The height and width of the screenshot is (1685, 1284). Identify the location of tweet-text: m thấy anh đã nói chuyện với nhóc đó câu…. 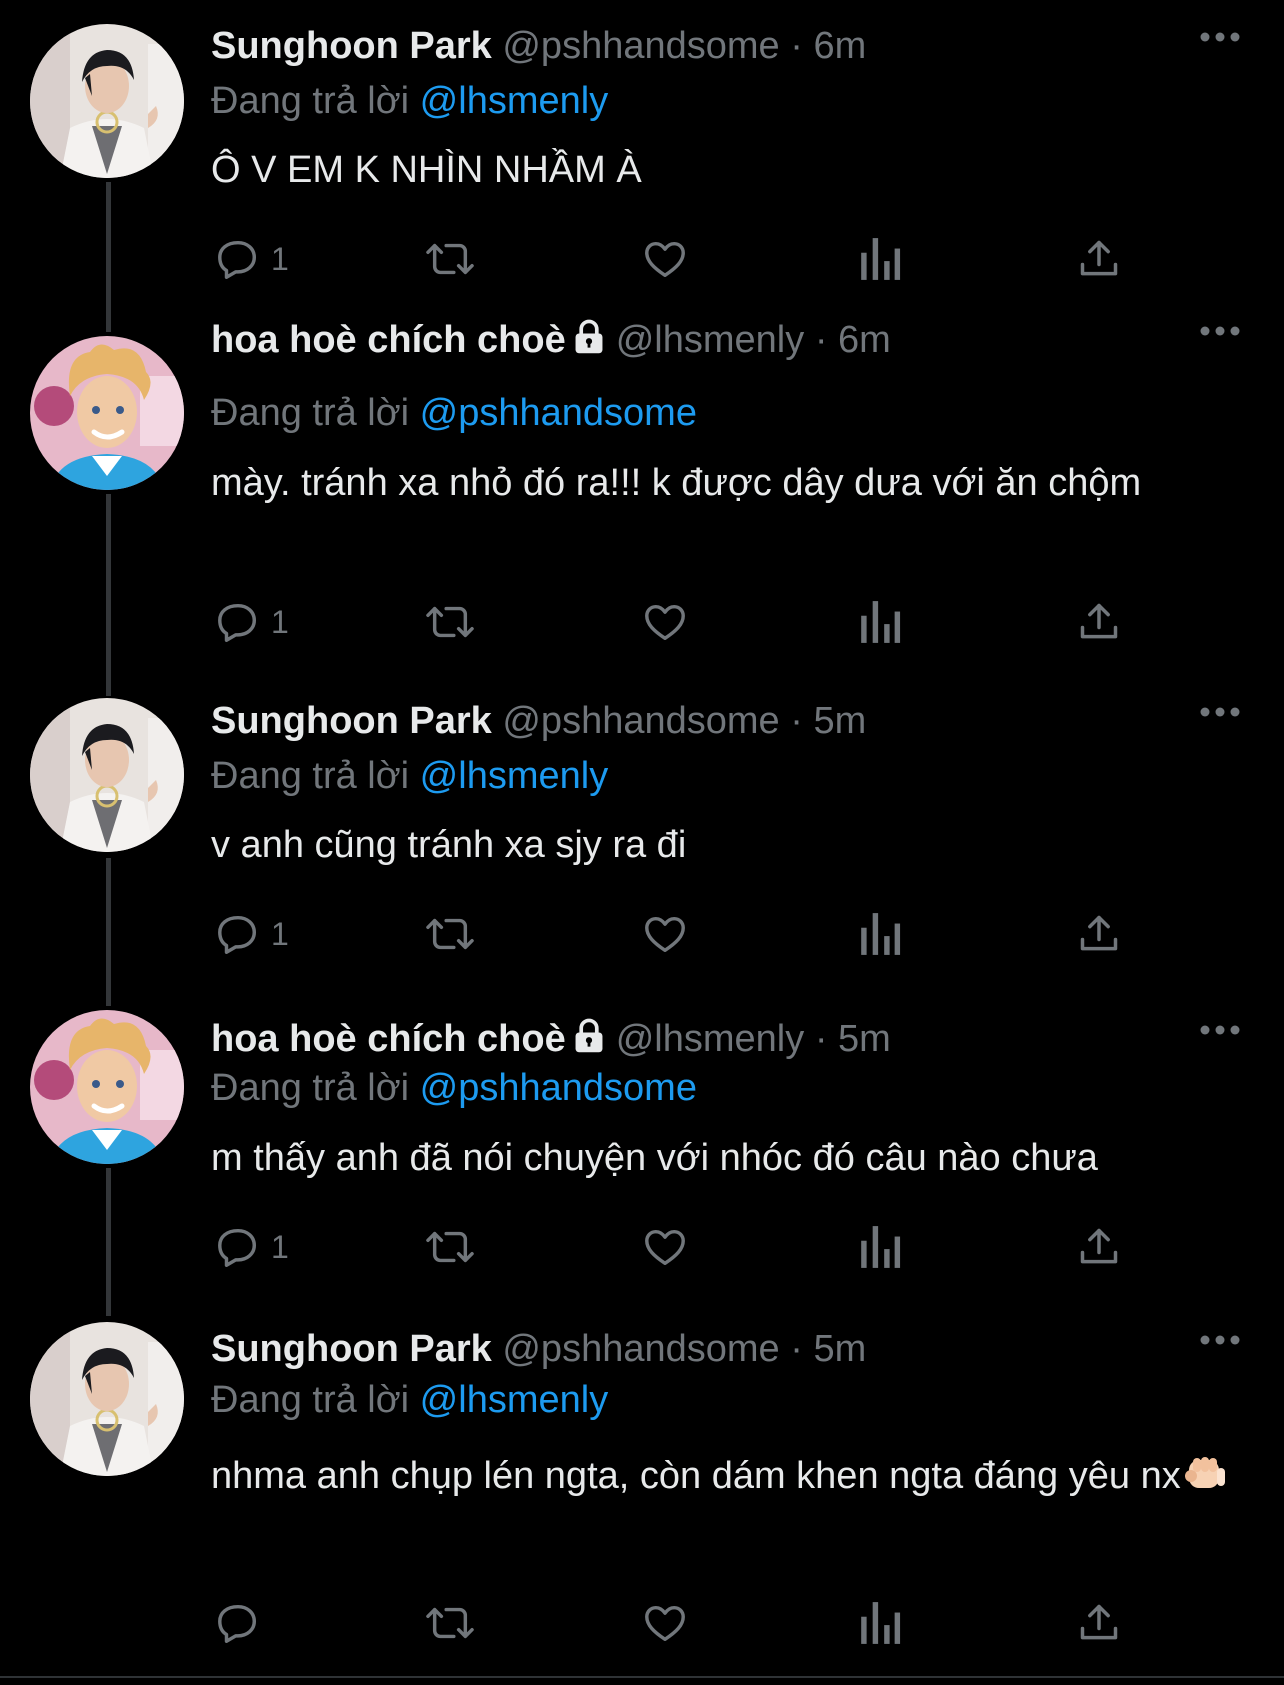
(654, 1158).